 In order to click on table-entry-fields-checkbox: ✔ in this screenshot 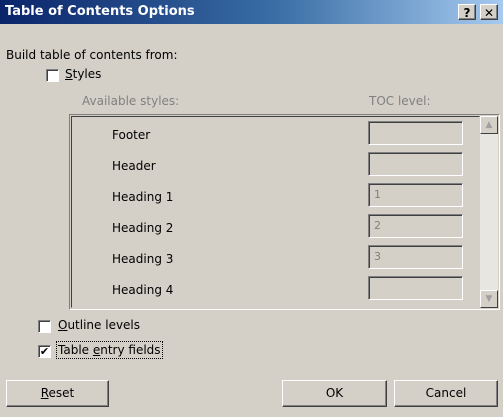, I will do `click(44, 351)`.